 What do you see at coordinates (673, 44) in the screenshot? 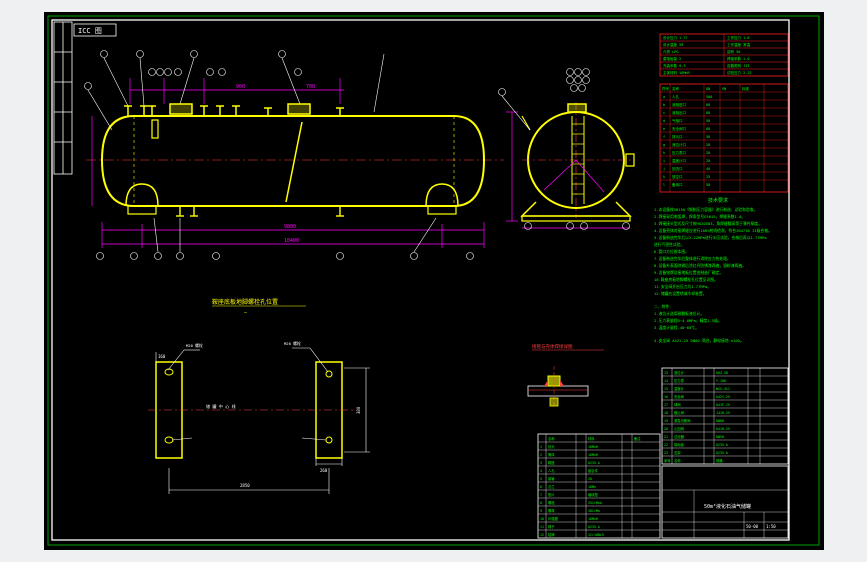
I see `svg-text: 设计温度 50` at bounding box center [673, 44].